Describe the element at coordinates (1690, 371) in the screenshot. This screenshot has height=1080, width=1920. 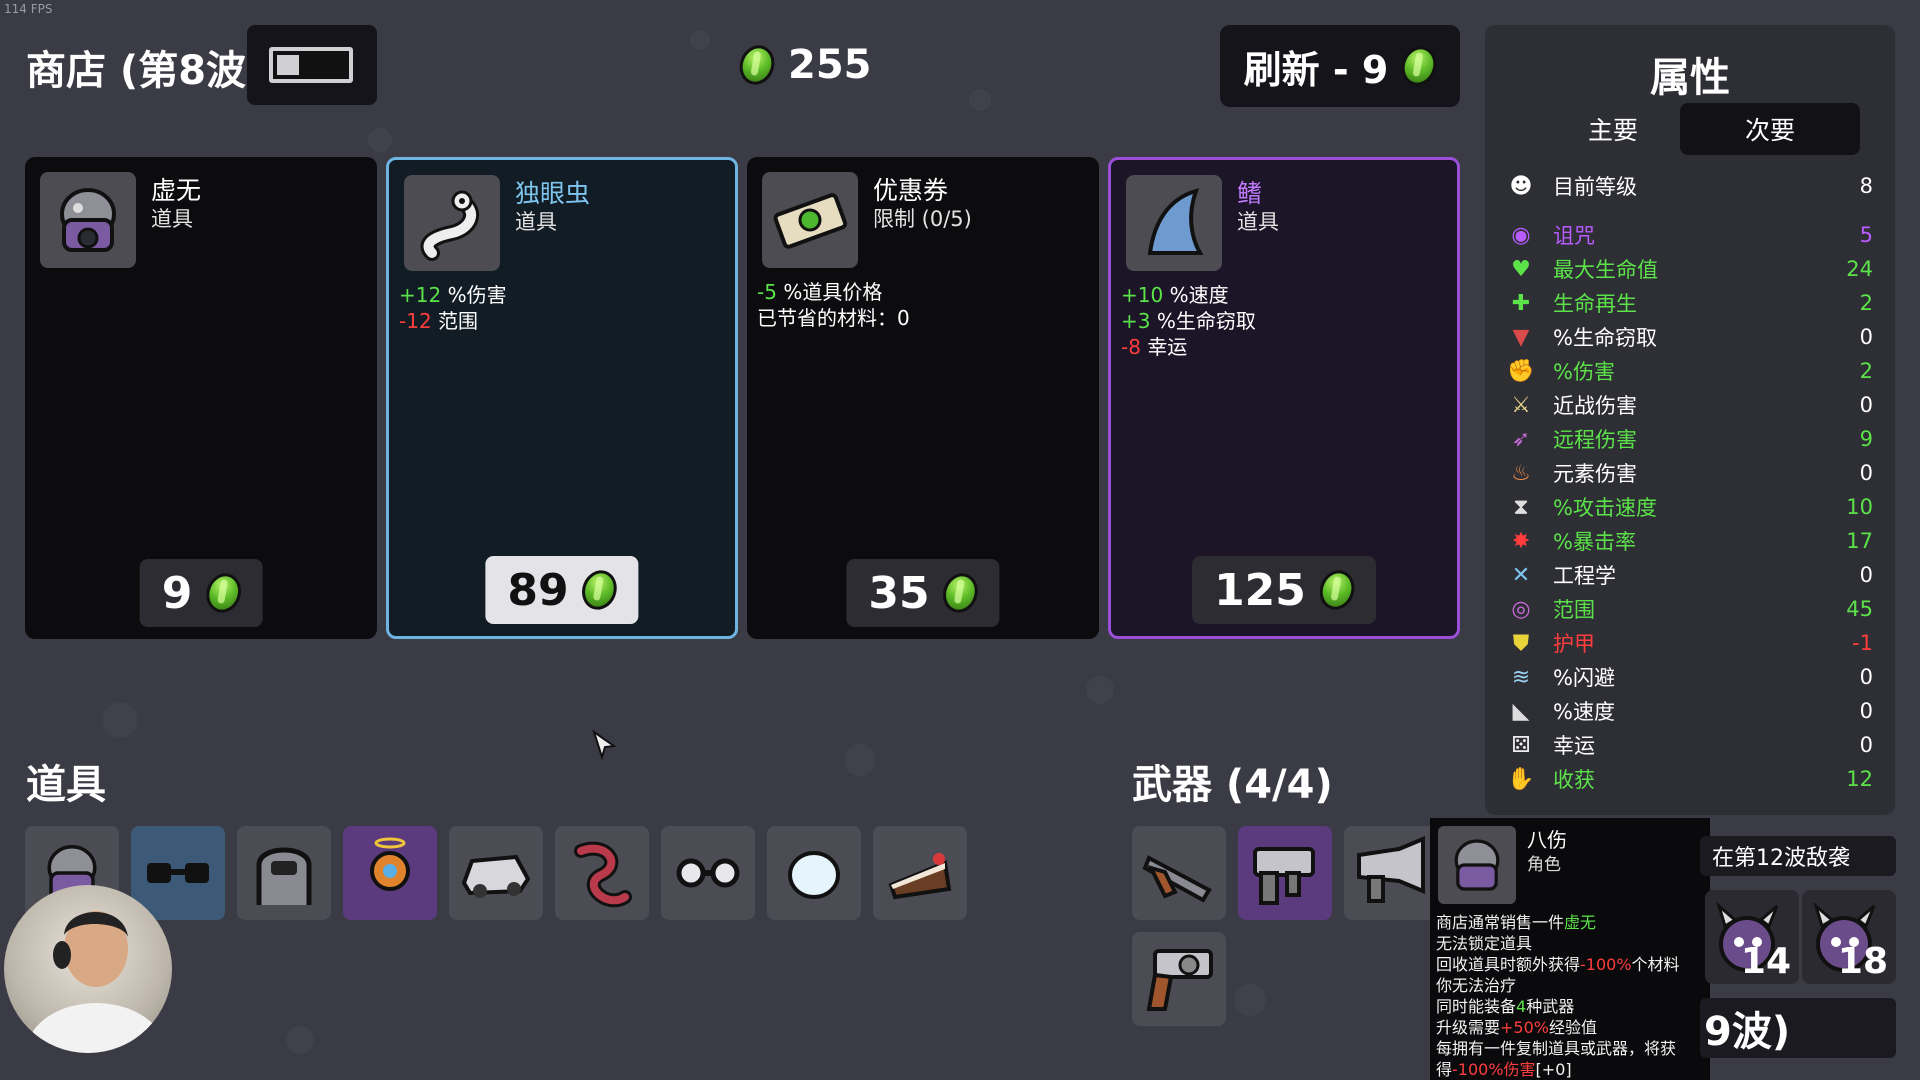
I see `stat-row-damage: ✊ %伤害 2` at that location.